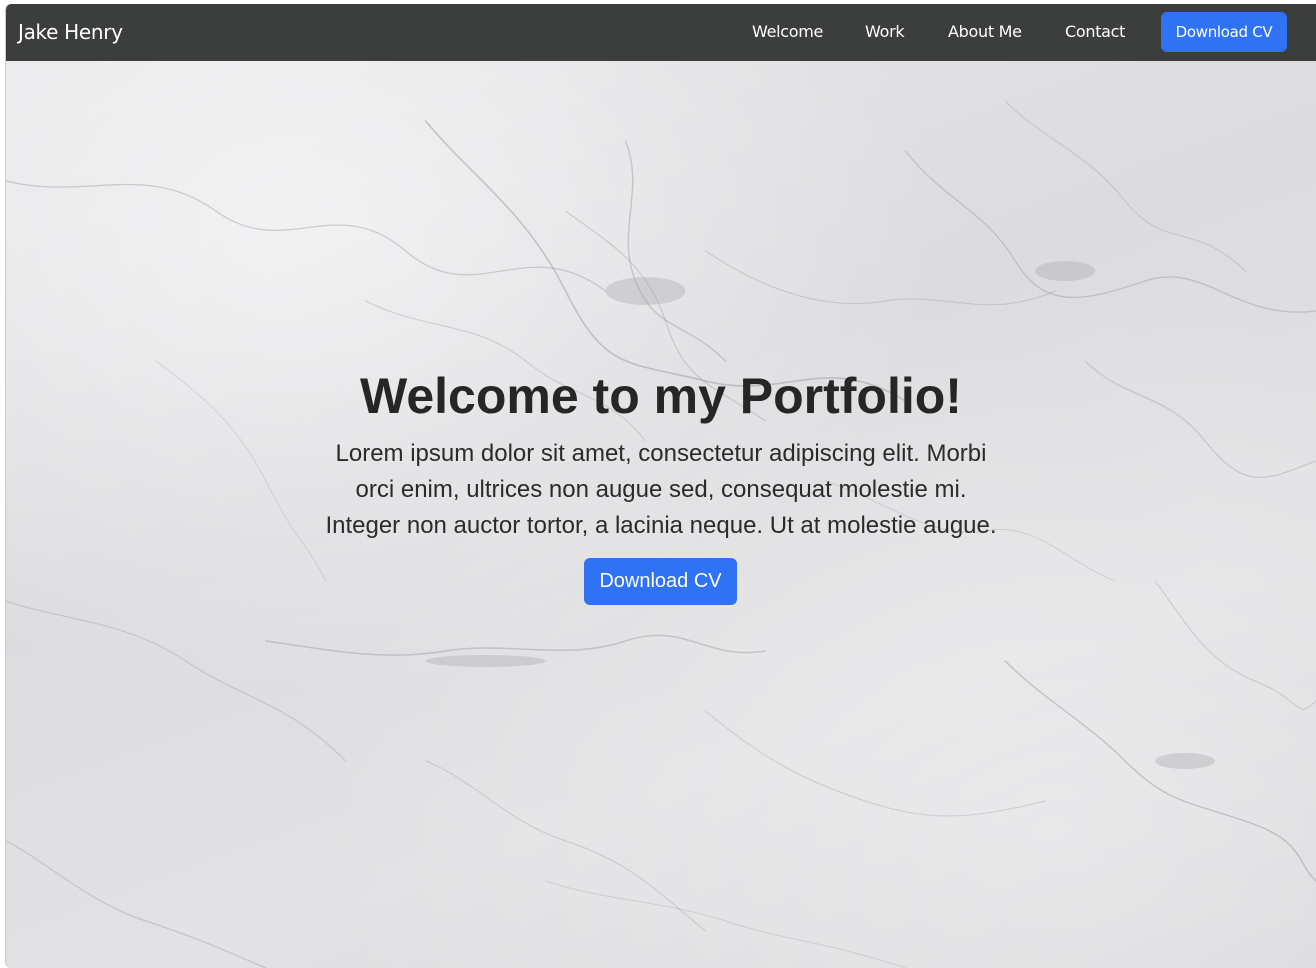 The height and width of the screenshot is (968, 1316). What do you see at coordinates (1224, 32) in the screenshot?
I see `nav-download-cv-button: Download CV` at bounding box center [1224, 32].